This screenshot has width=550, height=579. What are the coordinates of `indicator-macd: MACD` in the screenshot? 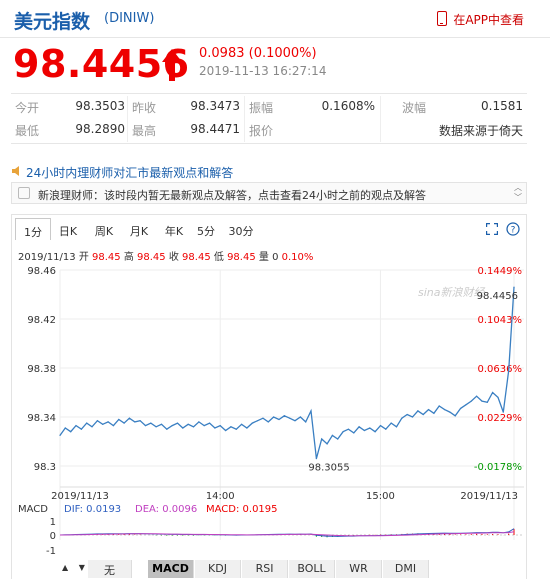 It's located at (171, 569).